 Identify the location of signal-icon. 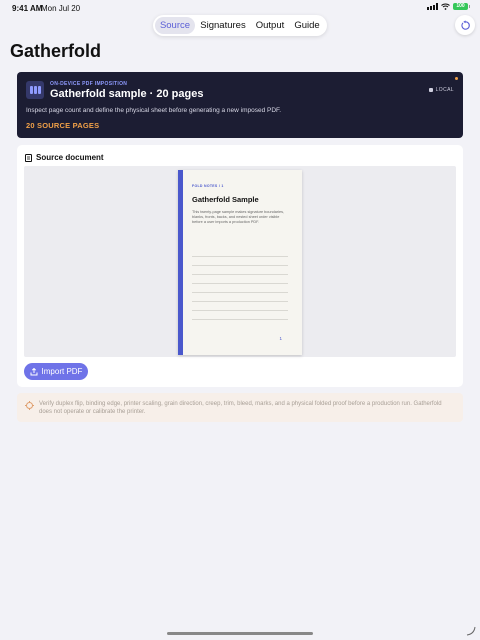
(432, 6).